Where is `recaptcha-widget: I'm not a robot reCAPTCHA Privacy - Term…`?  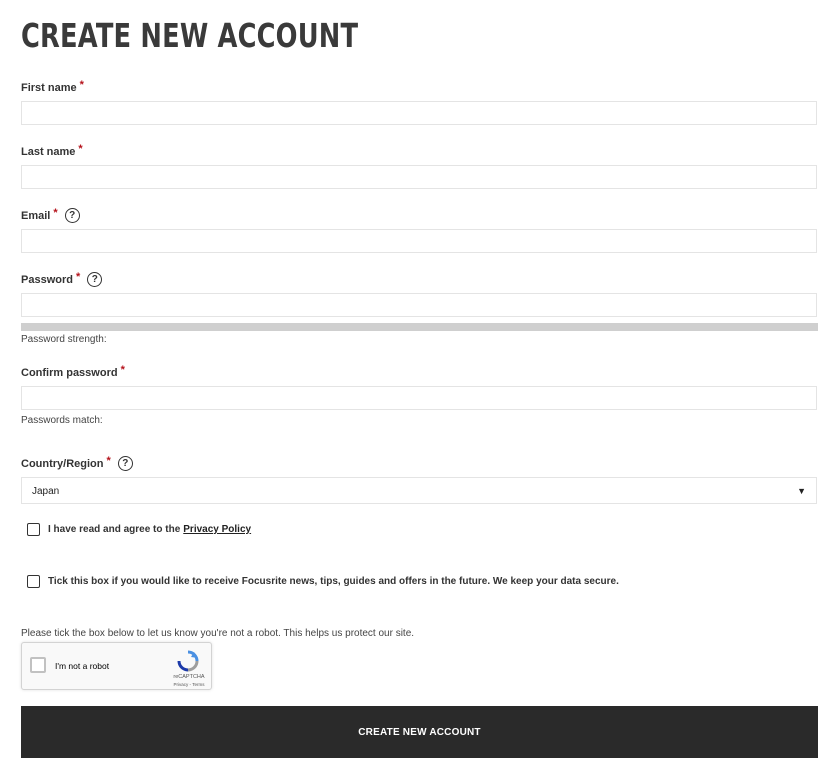 recaptcha-widget: I'm not a robot reCAPTCHA Privacy - Term… is located at coordinates (116, 666).